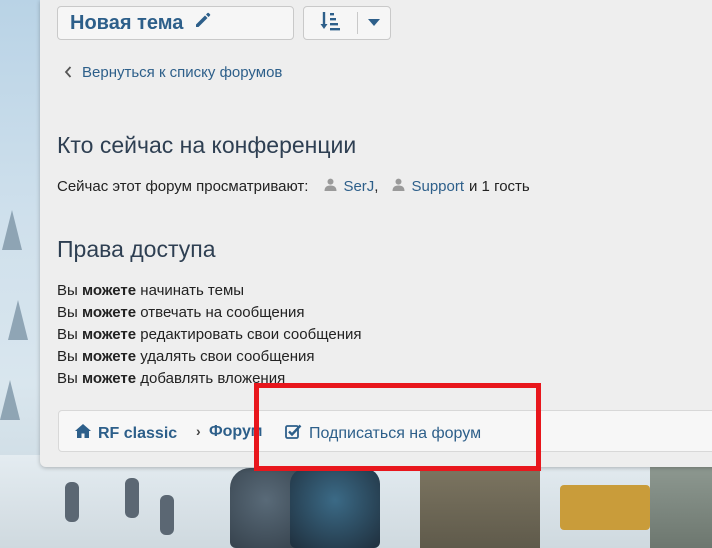 This screenshot has width=712, height=548. I want to click on guests-count: и 1 гость, so click(499, 186).